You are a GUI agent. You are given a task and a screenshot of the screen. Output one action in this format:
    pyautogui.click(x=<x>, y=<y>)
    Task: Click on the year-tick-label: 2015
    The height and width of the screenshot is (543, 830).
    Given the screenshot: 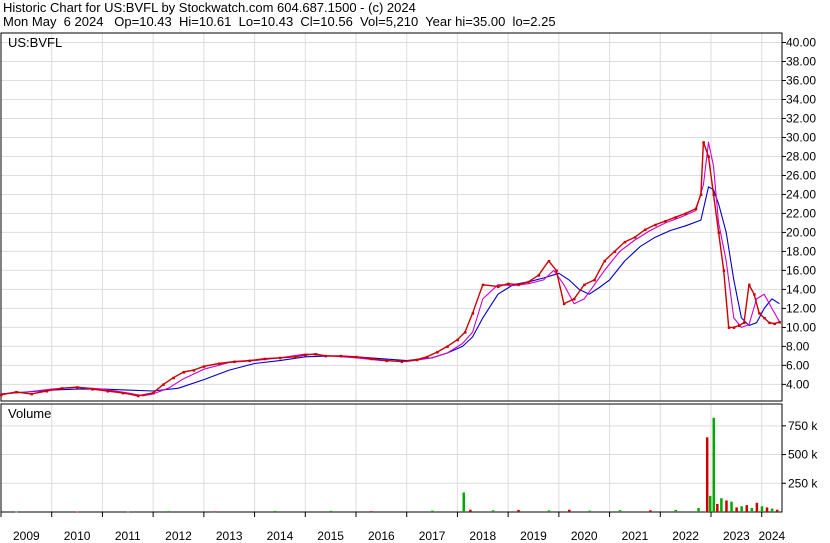 What is the action you would take?
    pyautogui.click(x=330, y=536)
    